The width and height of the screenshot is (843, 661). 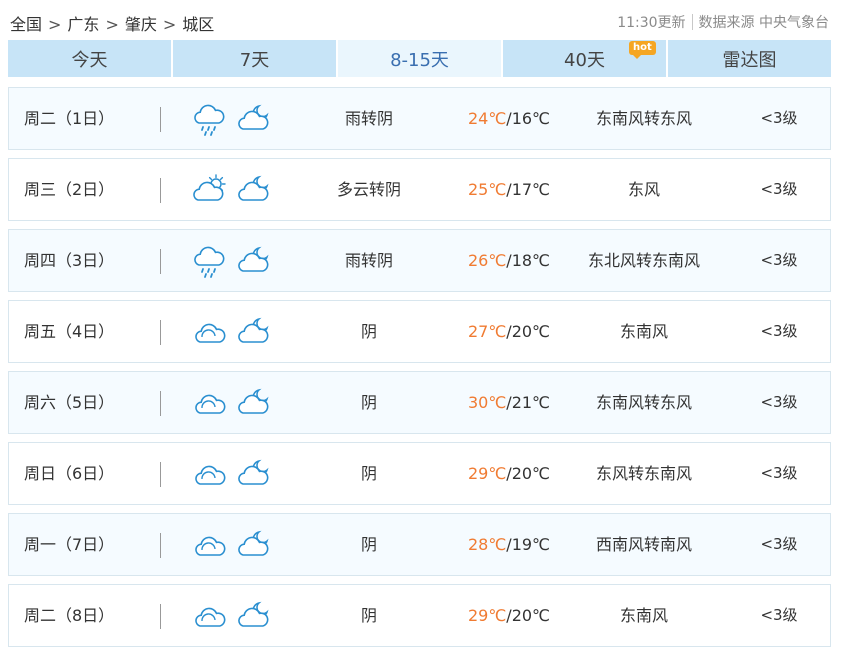 I want to click on meta-divider, so click(x=692, y=22).